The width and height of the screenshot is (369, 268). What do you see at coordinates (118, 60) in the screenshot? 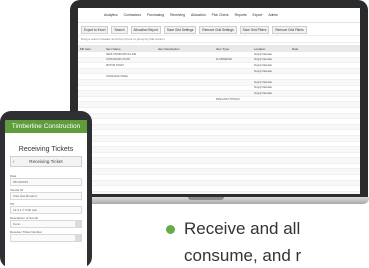
I see `table-cell: ULTRASONIC FLOW` at bounding box center [118, 60].